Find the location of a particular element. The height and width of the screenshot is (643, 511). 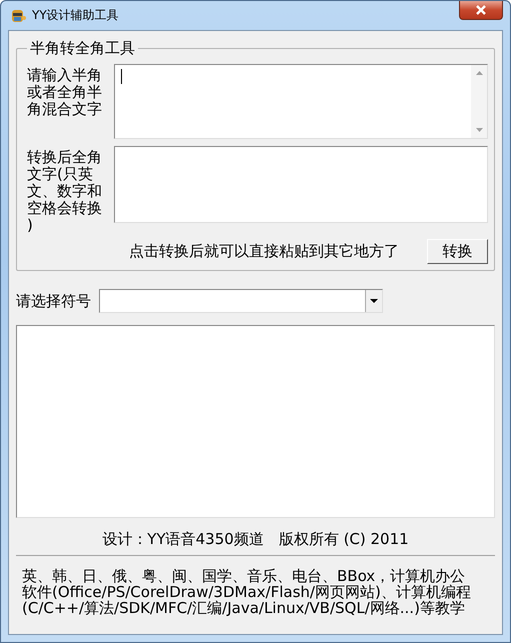

description-text: 英、韩、日、俄、粤、闽、国学、音乐、电台、BBox，计算机办公软件(Office/PS/CorelDraw/3DMax/Flash/网页网站)、计算机编程(C/C++/算法/SDK/MFC/汇编/Java/Linux/VB/SQL/网络...)等教学 is located at coordinates (247, 592).